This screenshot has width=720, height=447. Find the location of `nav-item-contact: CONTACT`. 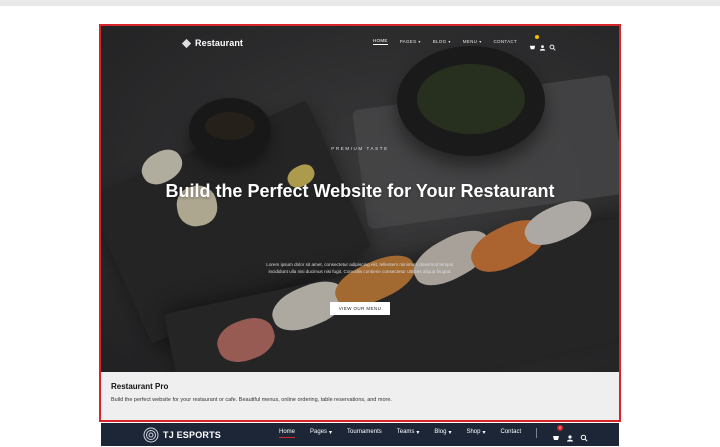

nav-item-contact: CONTACT is located at coordinates (506, 41).